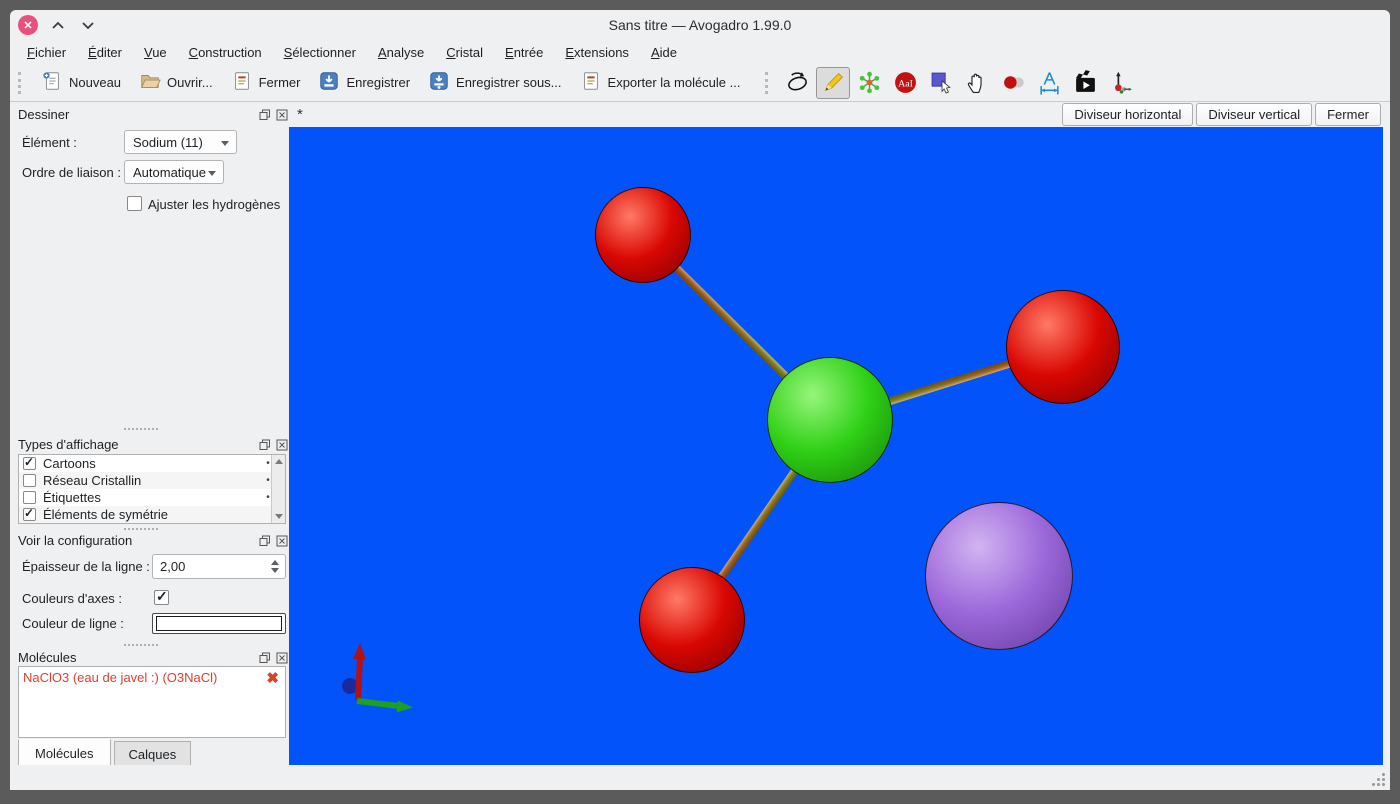  Describe the element at coordinates (219, 566) in the screenshot. I see `line-width-spinbox: 2,00` at that location.